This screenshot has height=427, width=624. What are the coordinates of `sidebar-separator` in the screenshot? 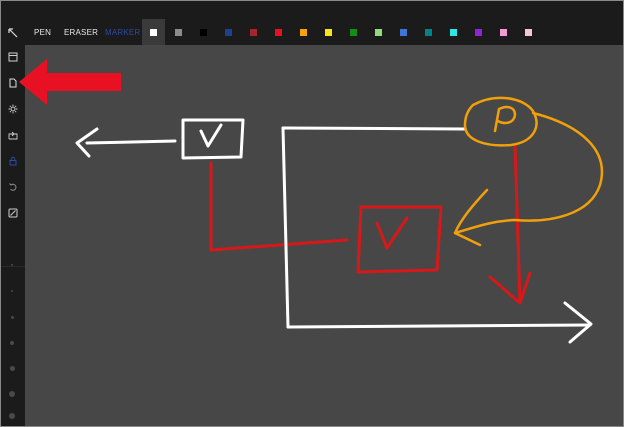 It's located at (13, 266).